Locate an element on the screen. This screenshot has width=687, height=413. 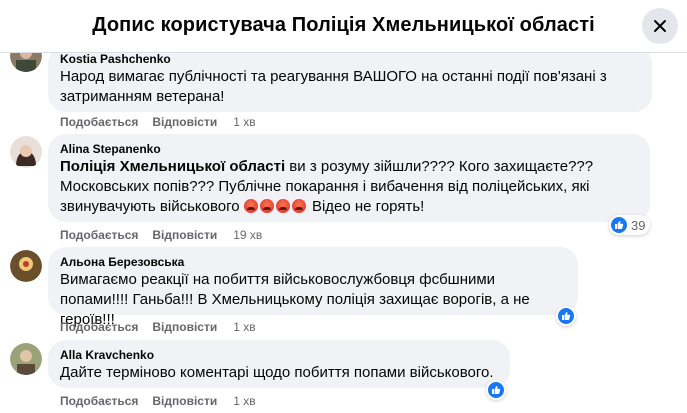
reaction-summary: 39 is located at coordinates (630, 225).